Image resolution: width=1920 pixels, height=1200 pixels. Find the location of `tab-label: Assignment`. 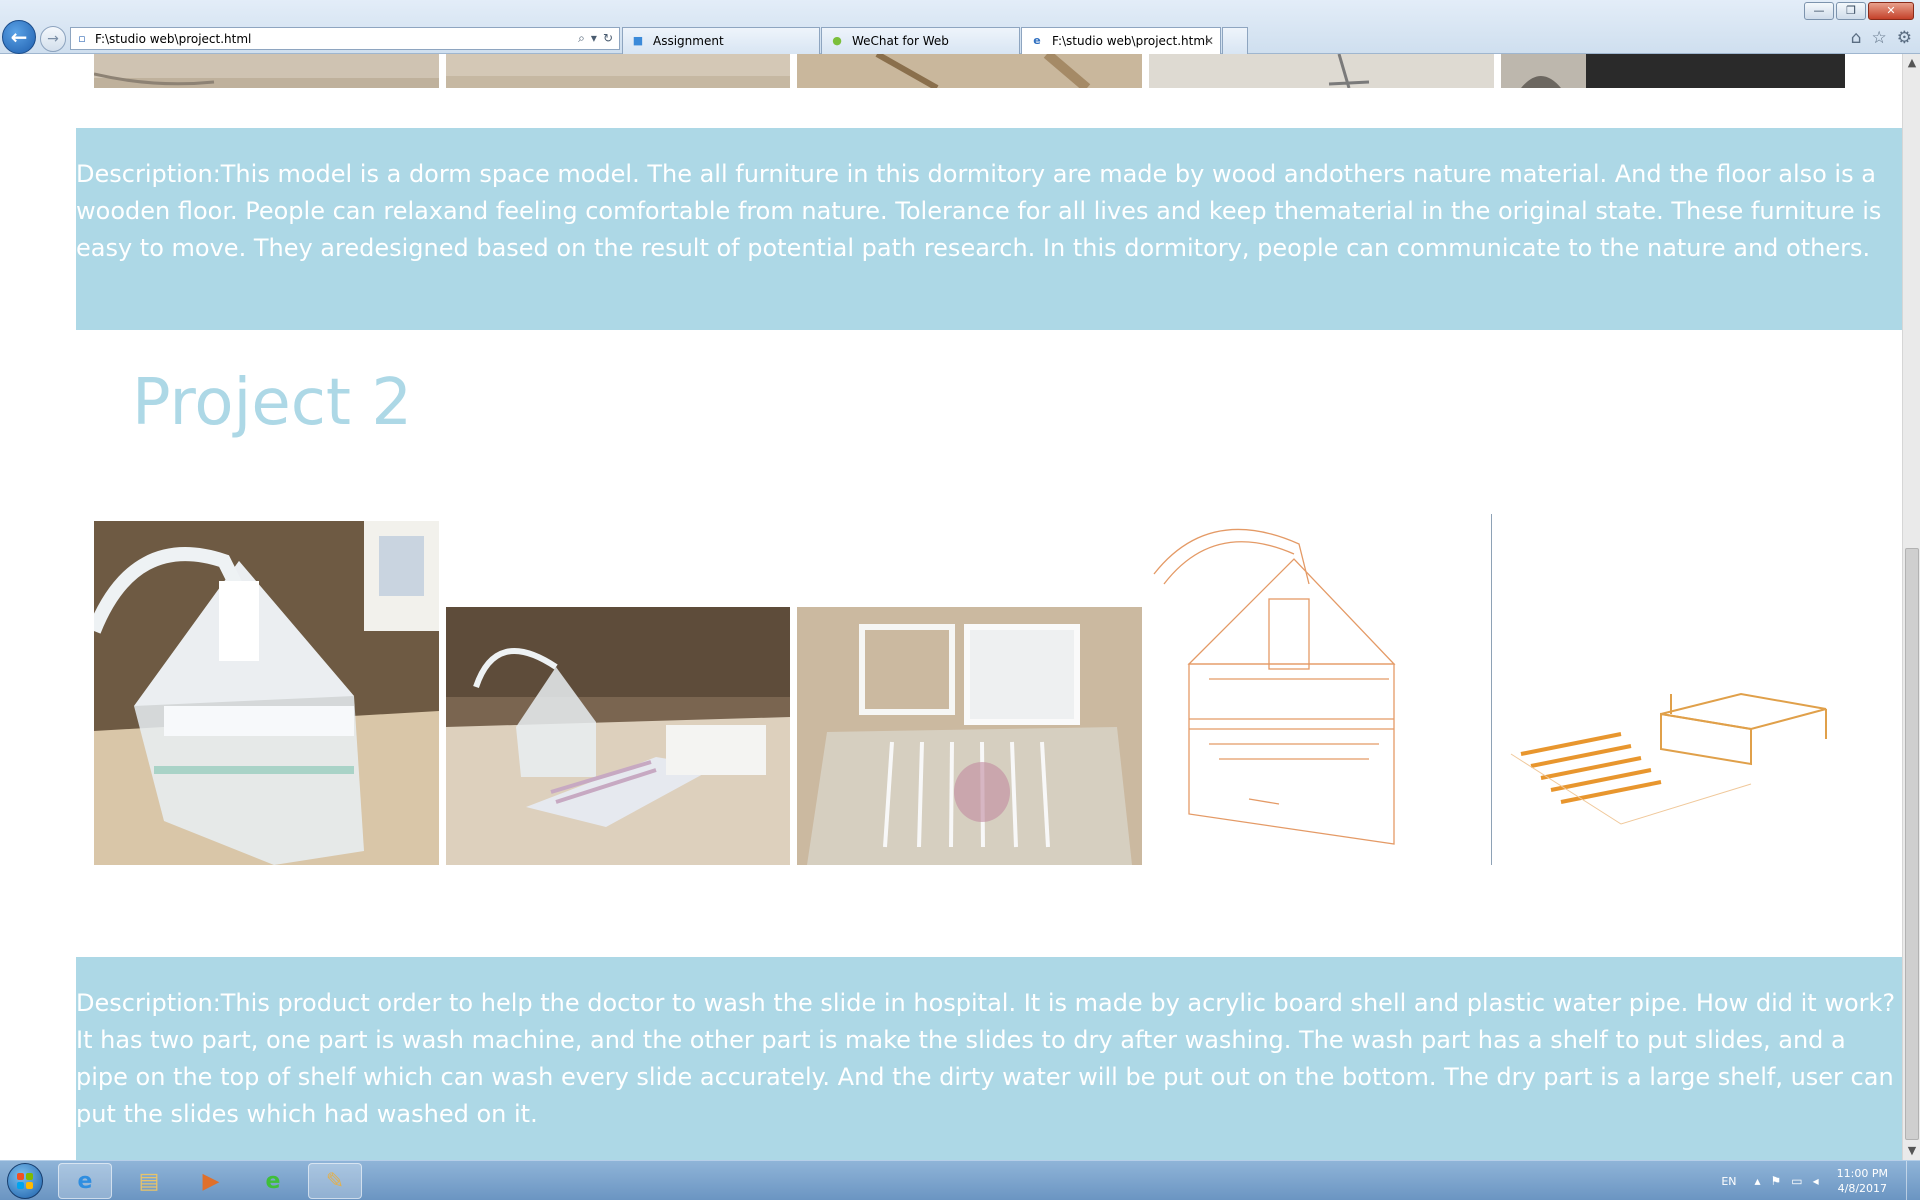

tab-label: Assignment is located at coordinates (688, 41).